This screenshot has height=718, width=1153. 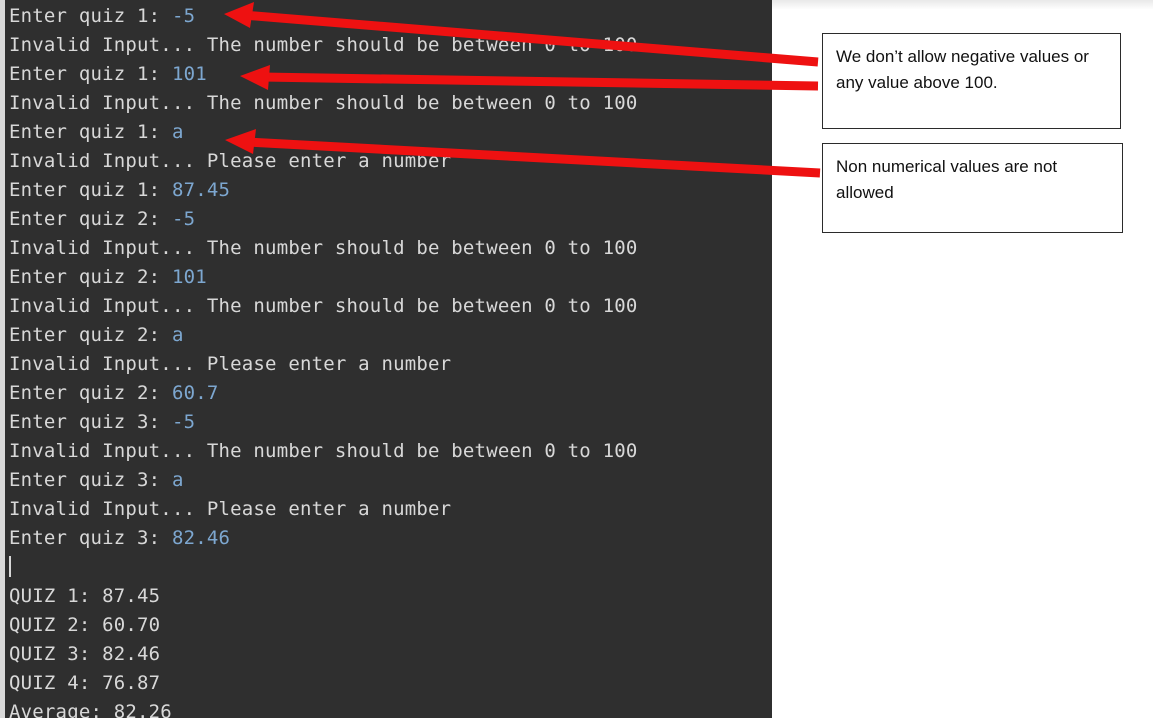 I want to click on callout-non-numeric-rule: Non numerical values are not allowed, so click(x=972, y=188).